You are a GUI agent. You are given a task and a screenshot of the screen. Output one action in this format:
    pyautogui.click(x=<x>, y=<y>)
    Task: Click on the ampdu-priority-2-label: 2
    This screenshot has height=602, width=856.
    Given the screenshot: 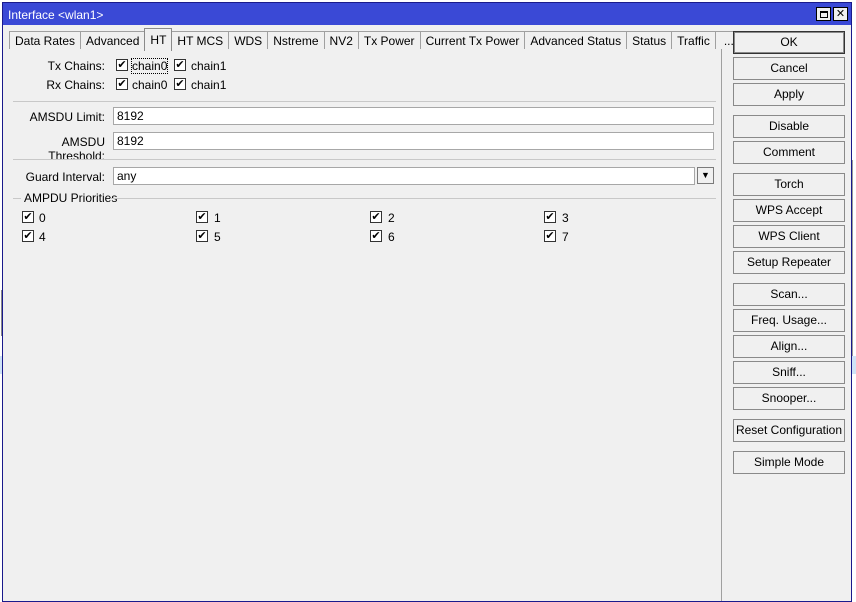 What is the action you would take?
    pyautogui.click(x=391, y=218)
    